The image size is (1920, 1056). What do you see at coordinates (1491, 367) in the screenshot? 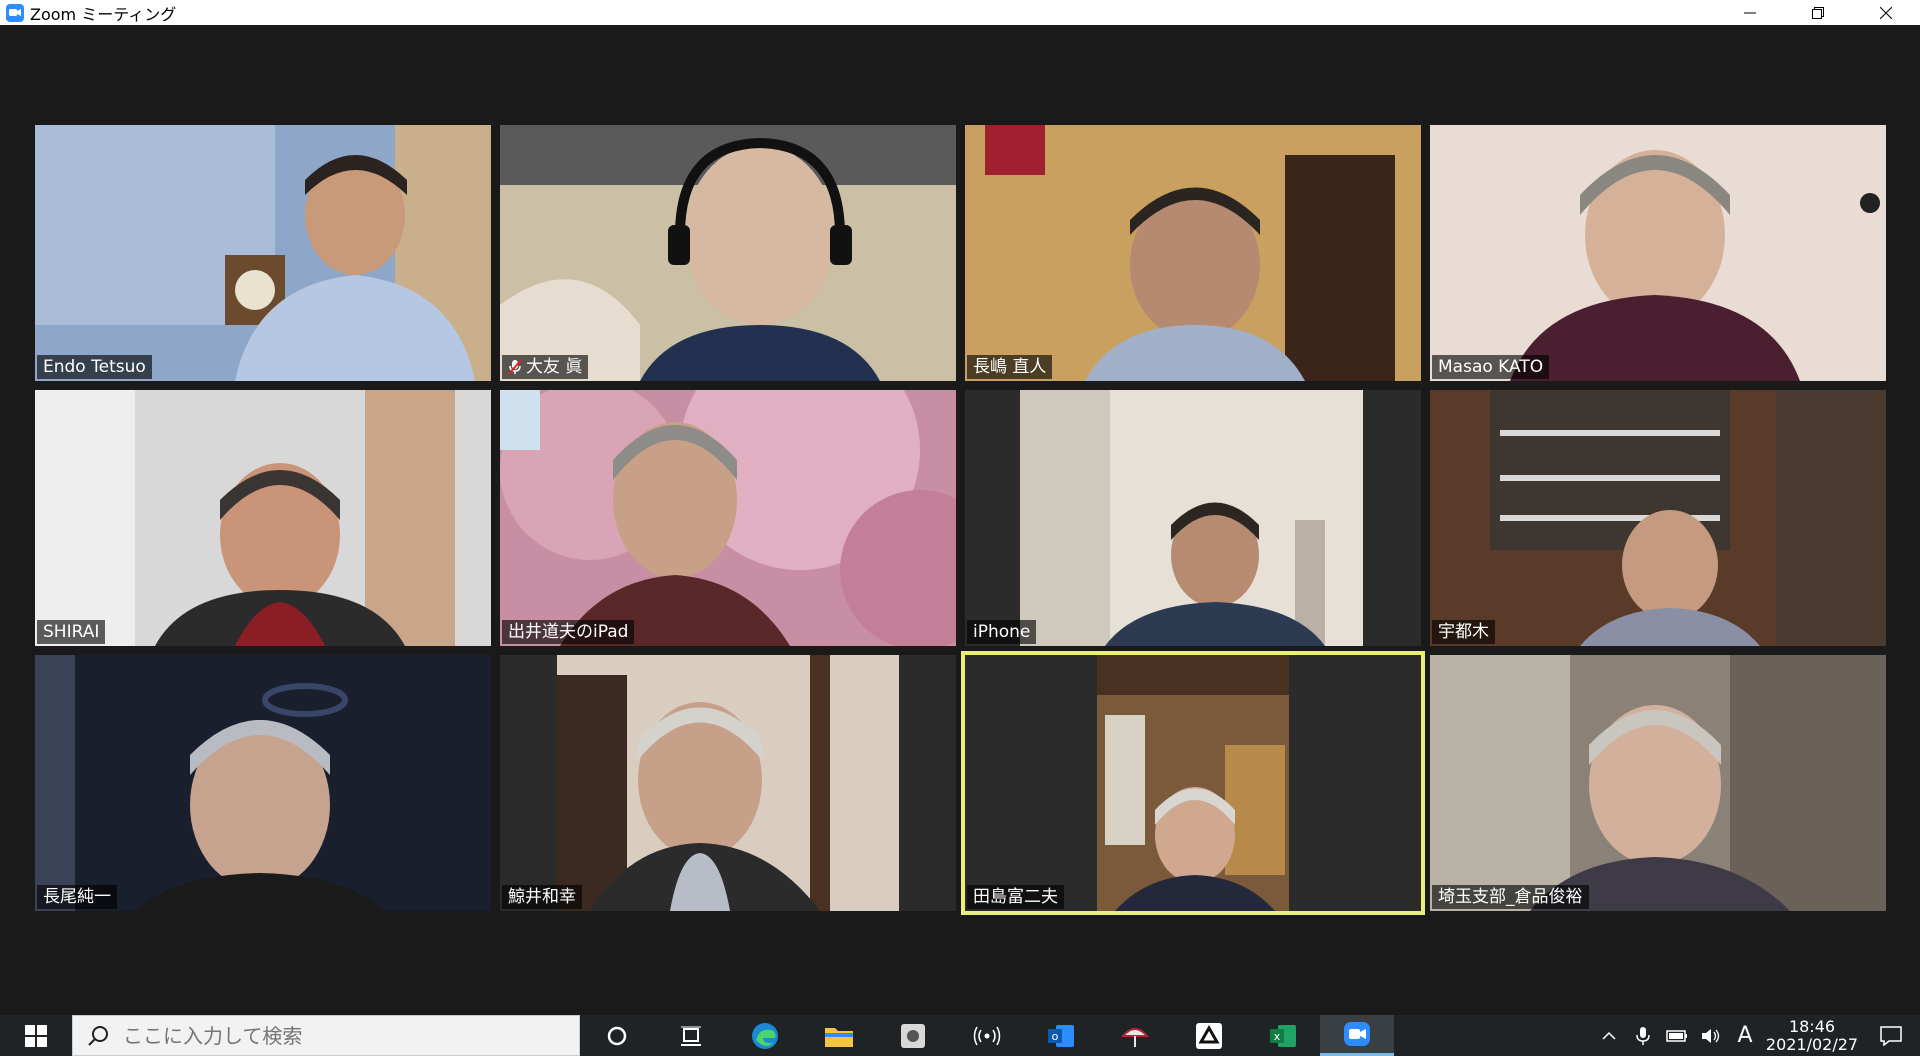
I see `participant-name-label: Masao KATO` at bounding box center [1491, 367].